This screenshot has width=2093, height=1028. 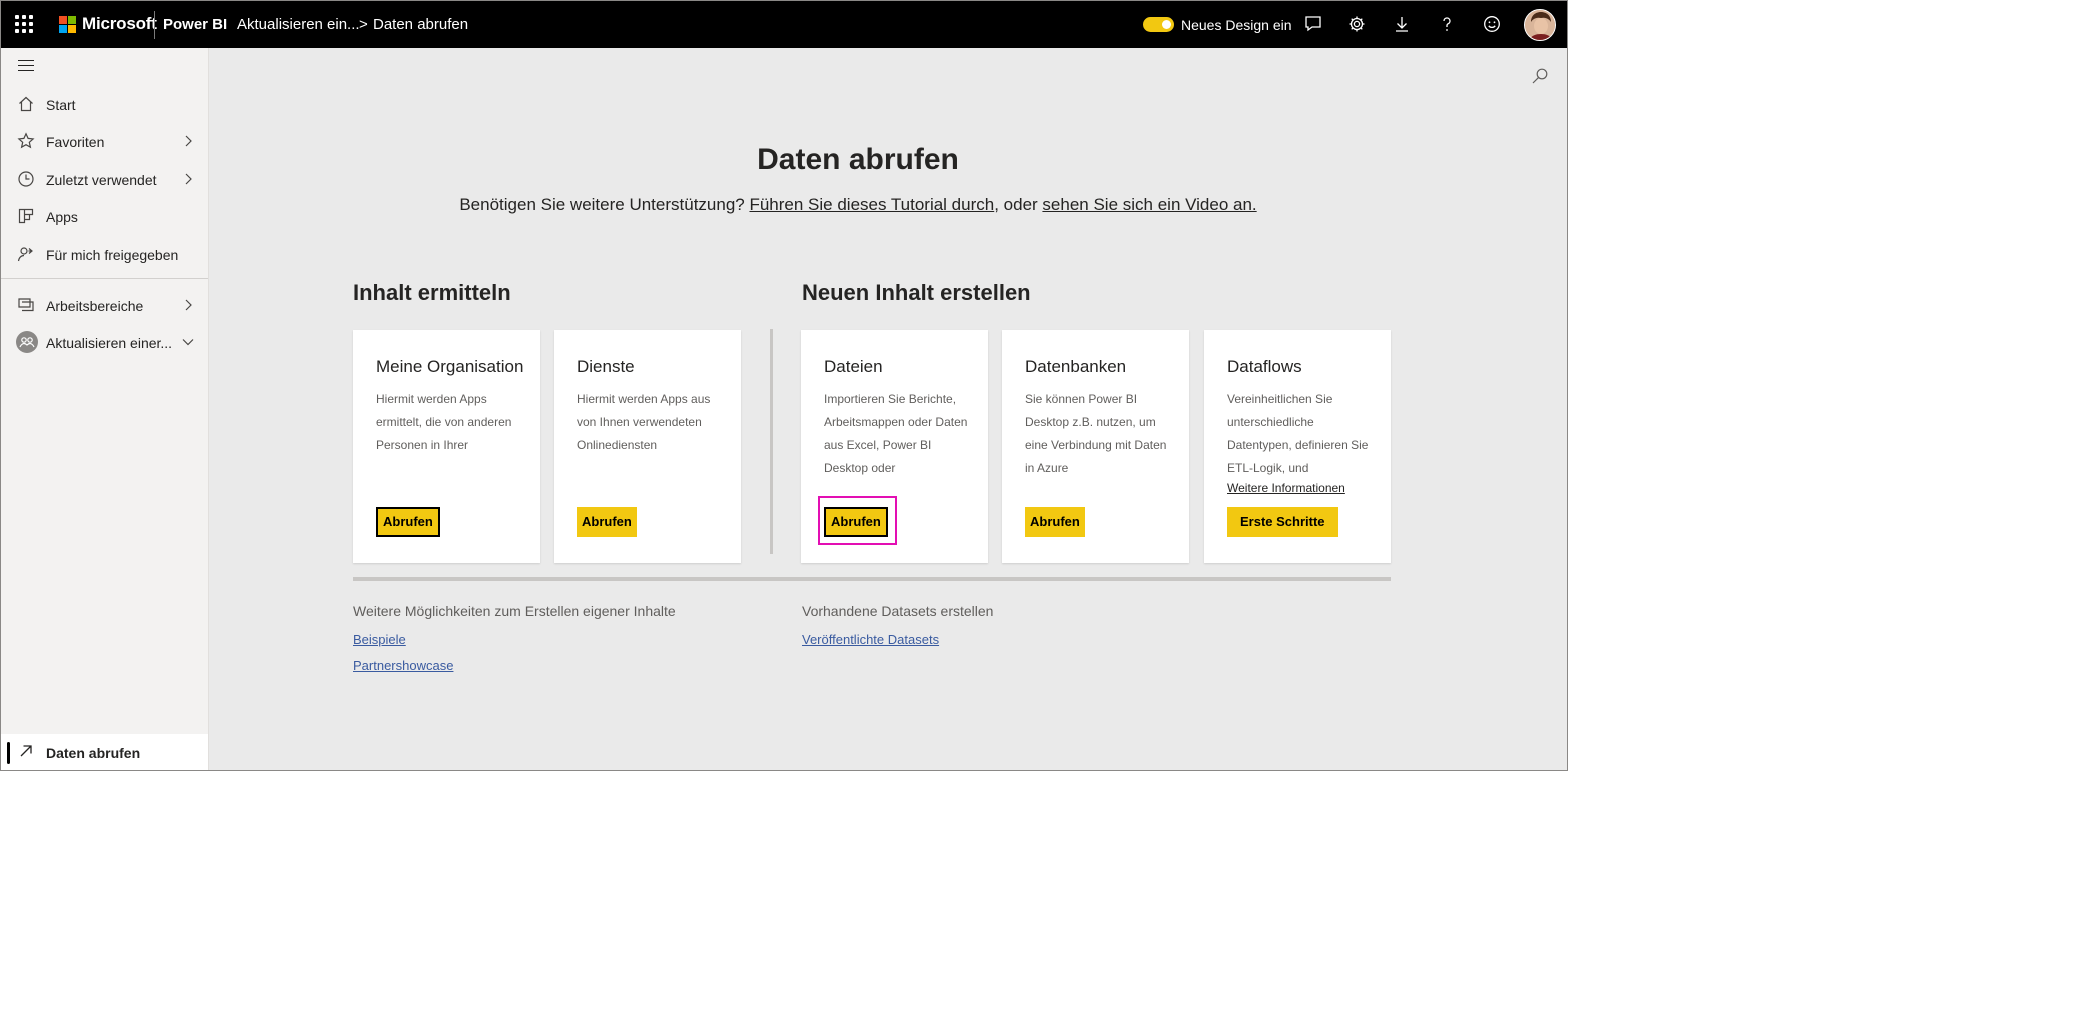 I want to click on more-info-link: Weitere Informationen, so click(x=1286, y=488).